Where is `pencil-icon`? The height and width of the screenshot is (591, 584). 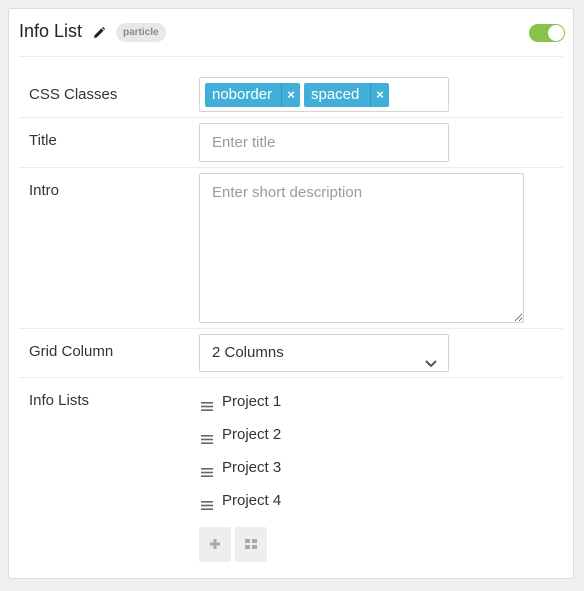 pencil-icon is located at coordinates (99, 32).